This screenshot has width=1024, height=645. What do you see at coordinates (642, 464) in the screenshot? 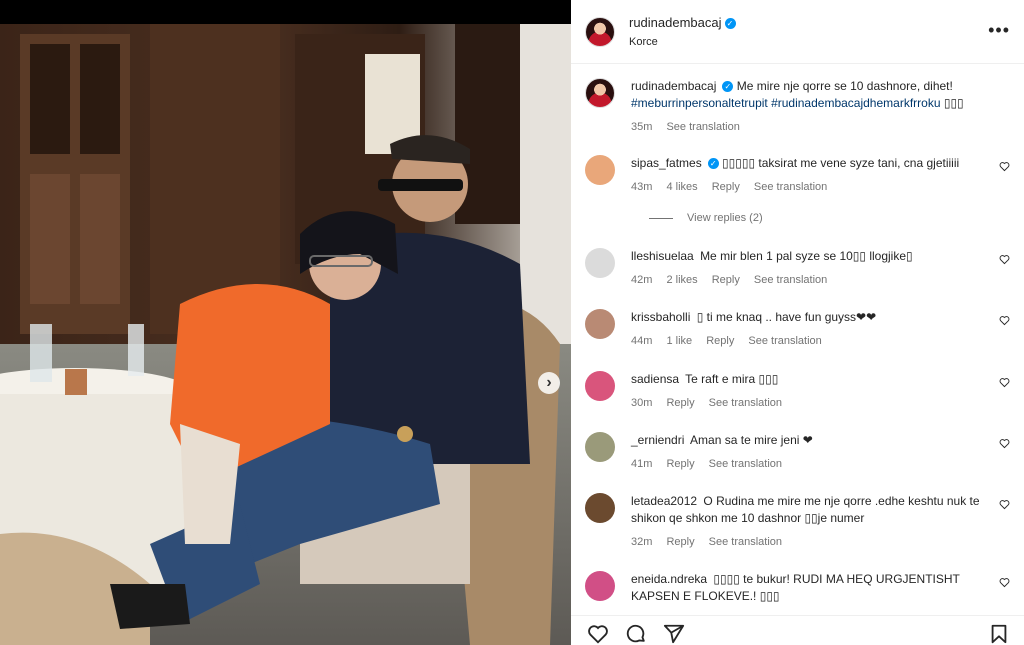
I see `comment-time: 41m` at bounding box center [642, 464].